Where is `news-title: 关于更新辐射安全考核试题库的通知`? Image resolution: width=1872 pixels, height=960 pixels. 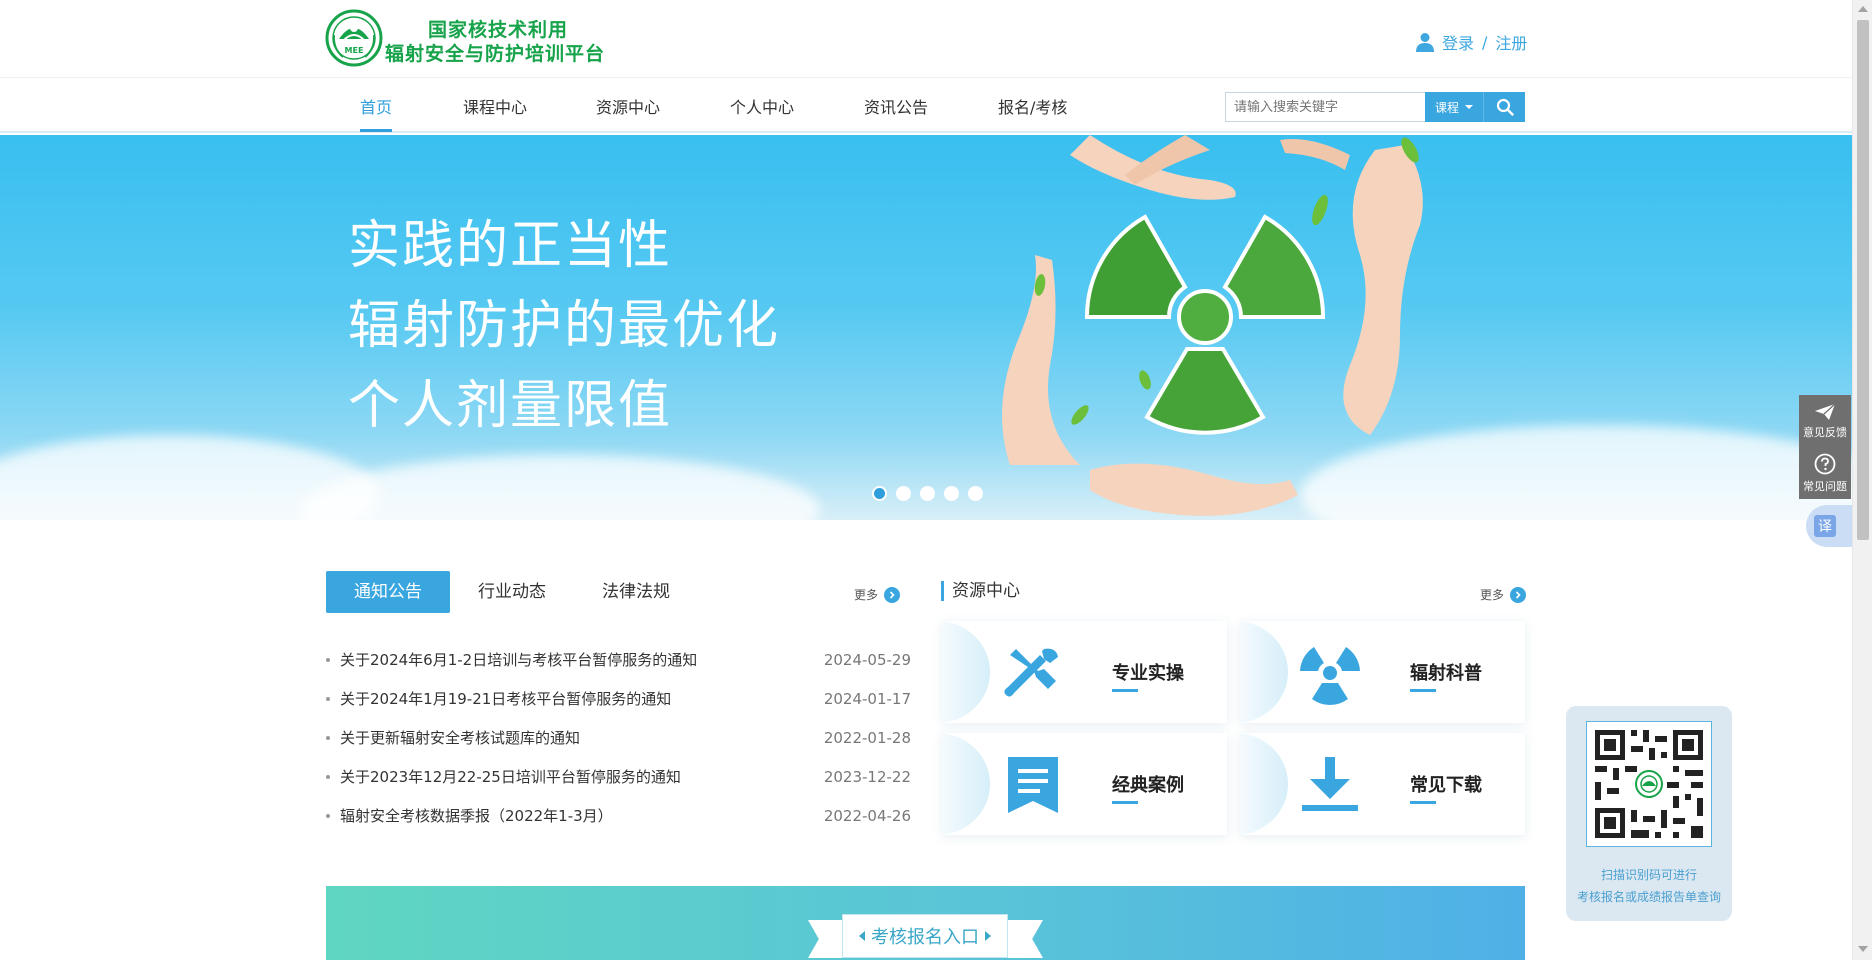
news-title: 关于更新辐射安全考核试题库的通知 is located at coordinates (453, 737).